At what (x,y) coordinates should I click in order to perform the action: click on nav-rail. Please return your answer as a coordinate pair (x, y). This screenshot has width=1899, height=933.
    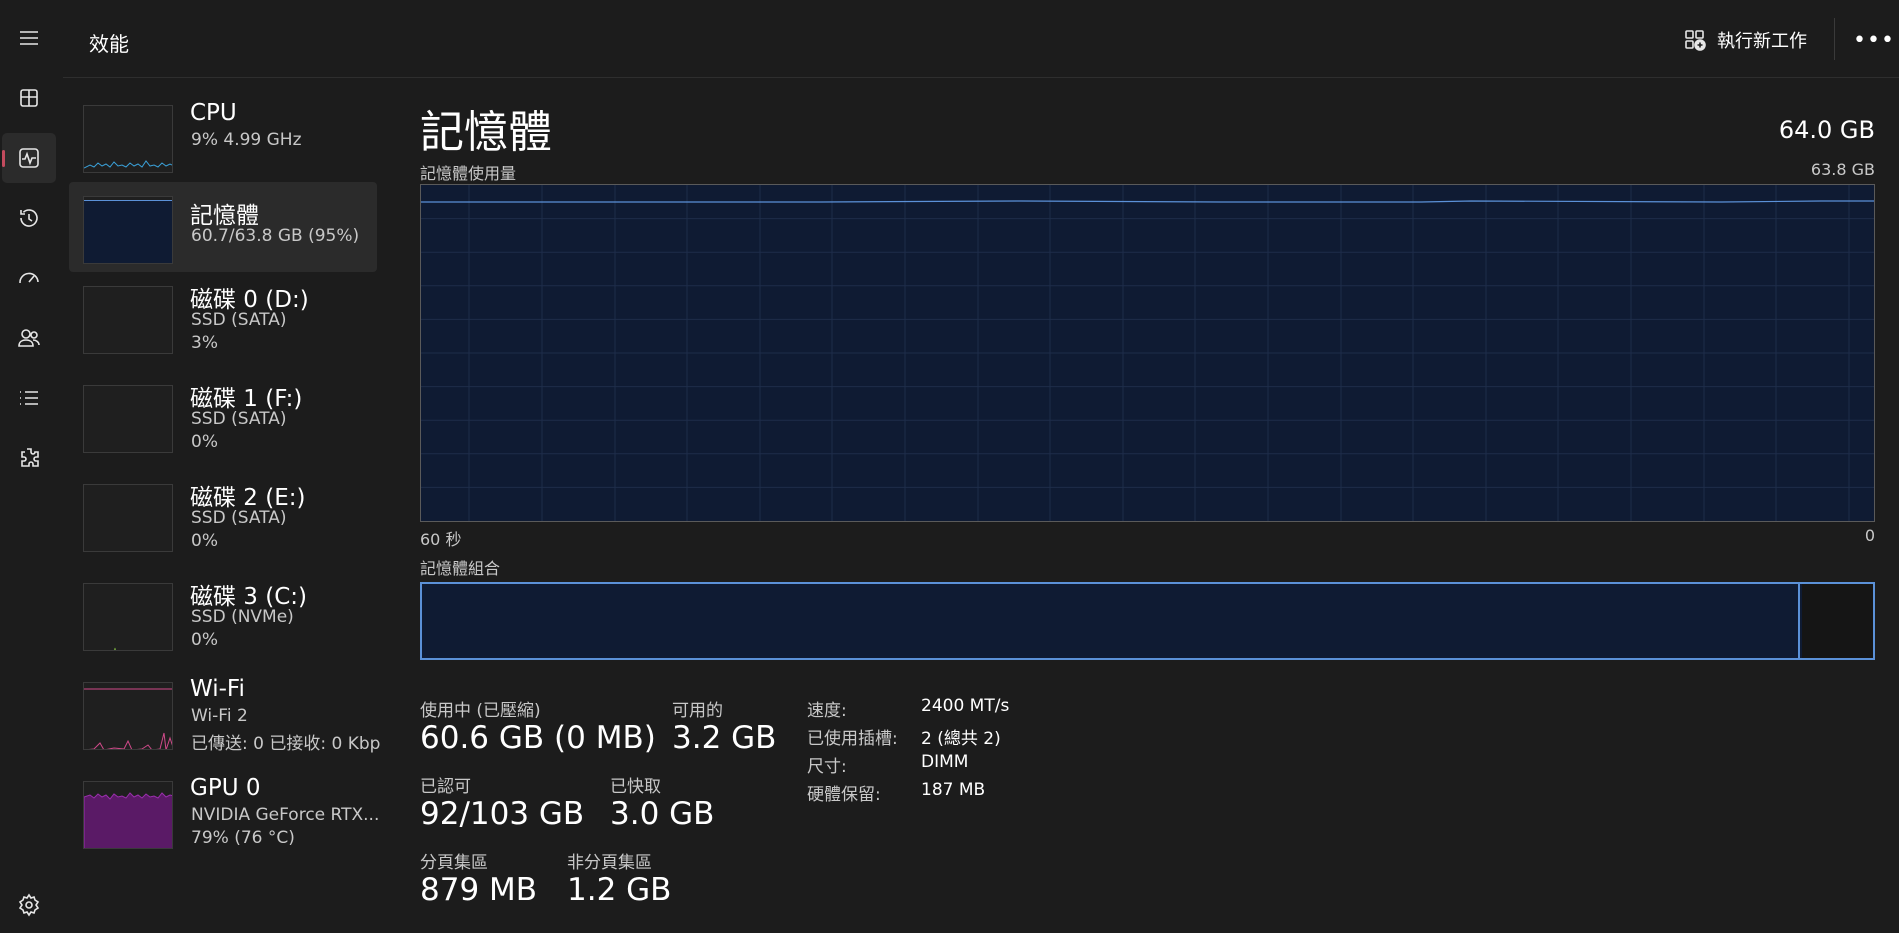
    Looking at the image, I should click on (31, 466).